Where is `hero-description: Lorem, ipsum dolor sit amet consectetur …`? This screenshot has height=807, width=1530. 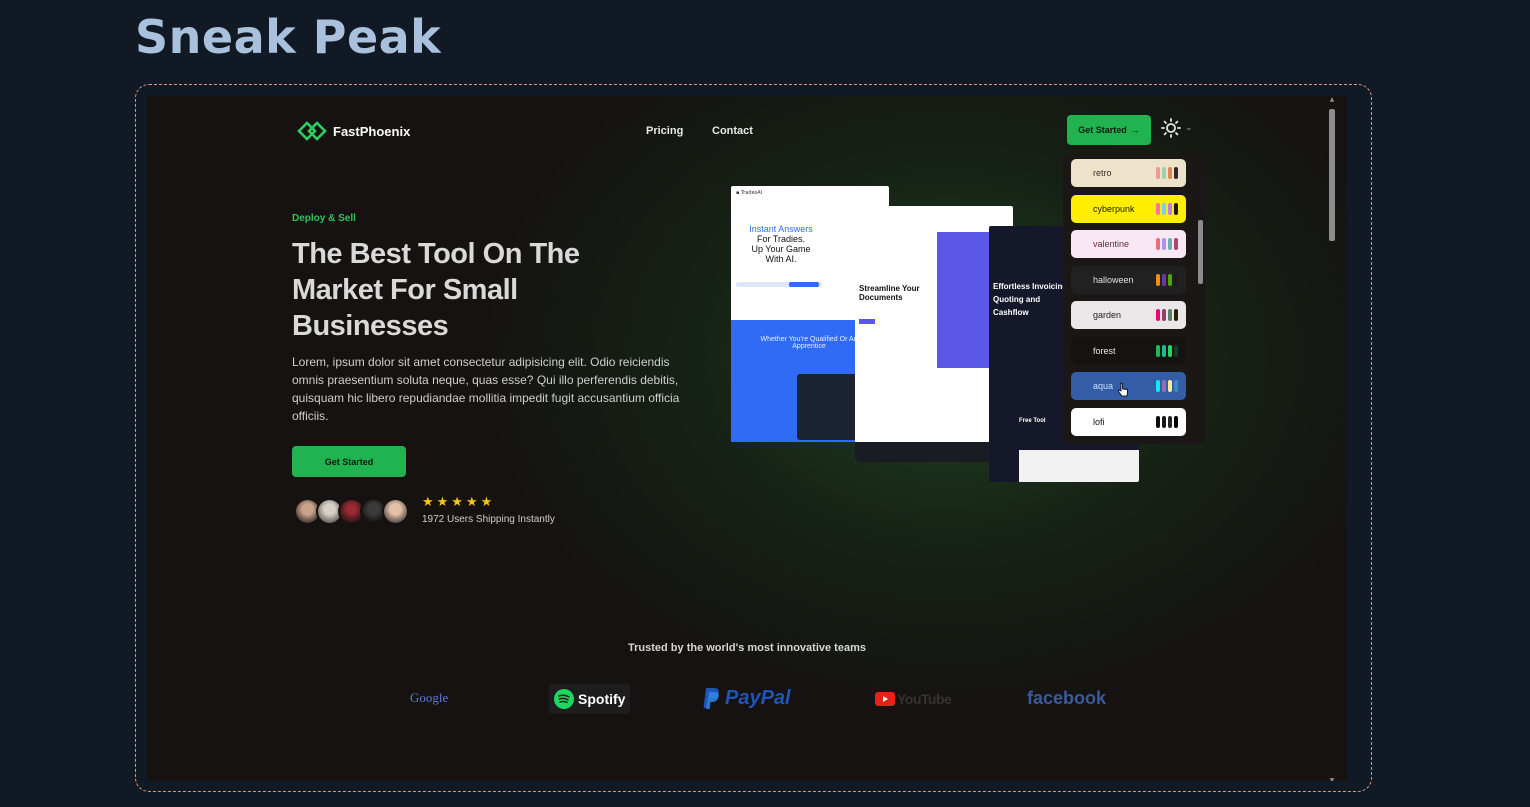 hero-description: Lorem, ipsum dolor sit amet consectetur … is located at coordinates (486, 389).